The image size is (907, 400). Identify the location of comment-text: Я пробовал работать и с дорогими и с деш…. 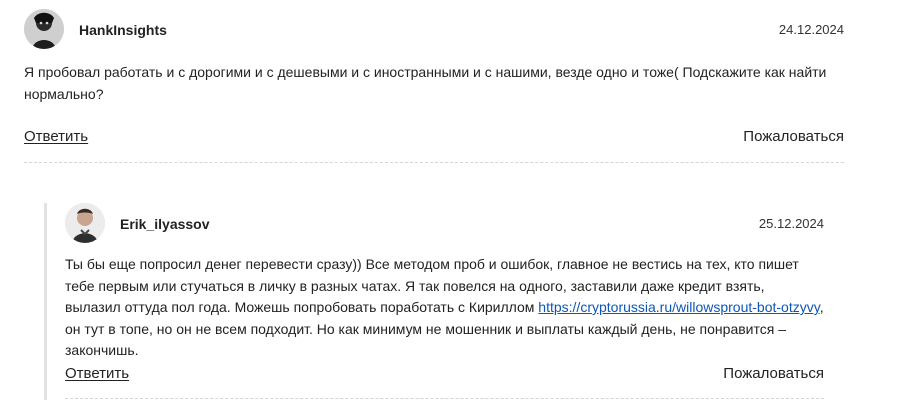
(425, 83).